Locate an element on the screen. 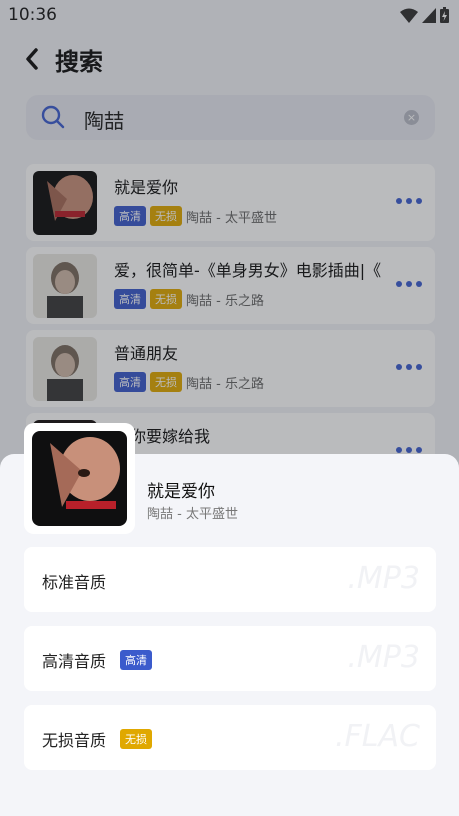 This screenshot has width=459, height=816. sheet-song-title: 就是爱你 is located at coordinates (181, 492).